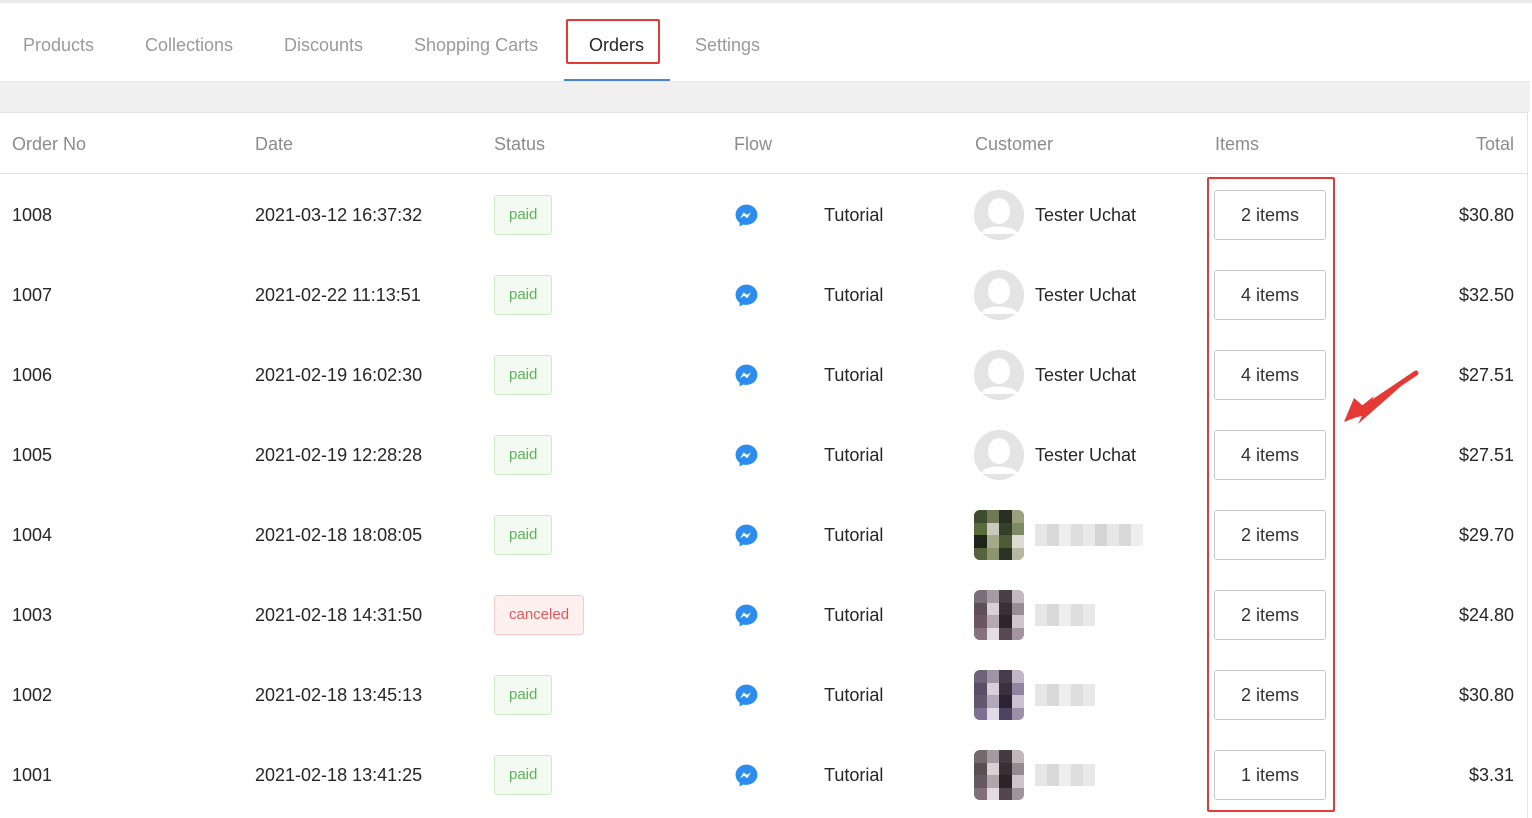 This screenshot has width=1532, height=818. What do you see at coordinates (32, 535) in the screenshot?
I see `order-number: 1004` at bounding box center [32, 535].